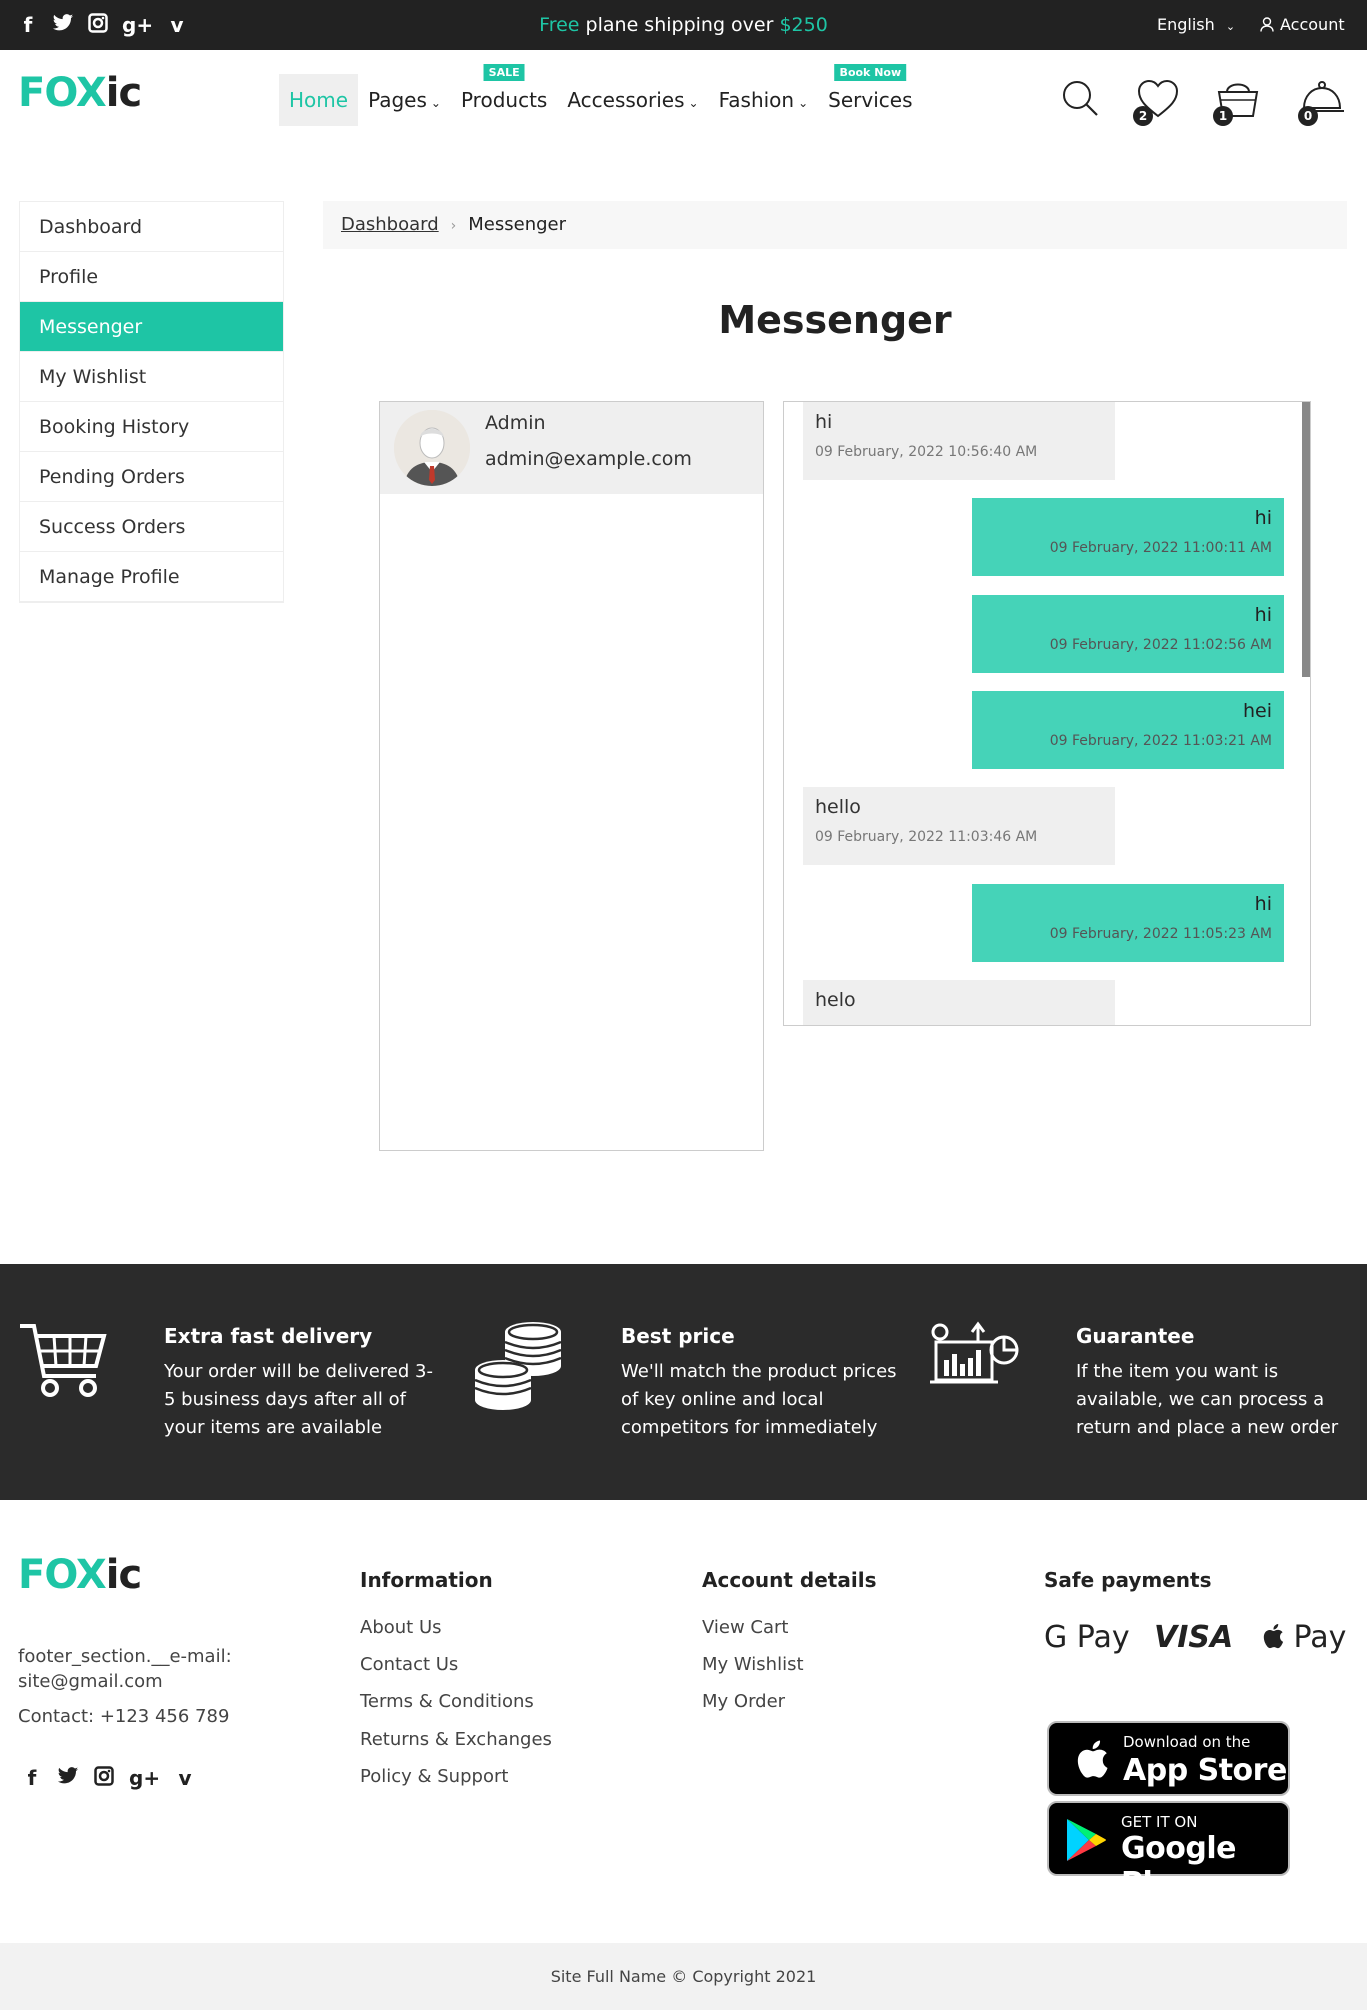 Image resolution: width=1367 pixels, height=2010 pixels. Describe the element at coordinates (518, 1366) in the screenshot. I see `coins-icon` at that location.